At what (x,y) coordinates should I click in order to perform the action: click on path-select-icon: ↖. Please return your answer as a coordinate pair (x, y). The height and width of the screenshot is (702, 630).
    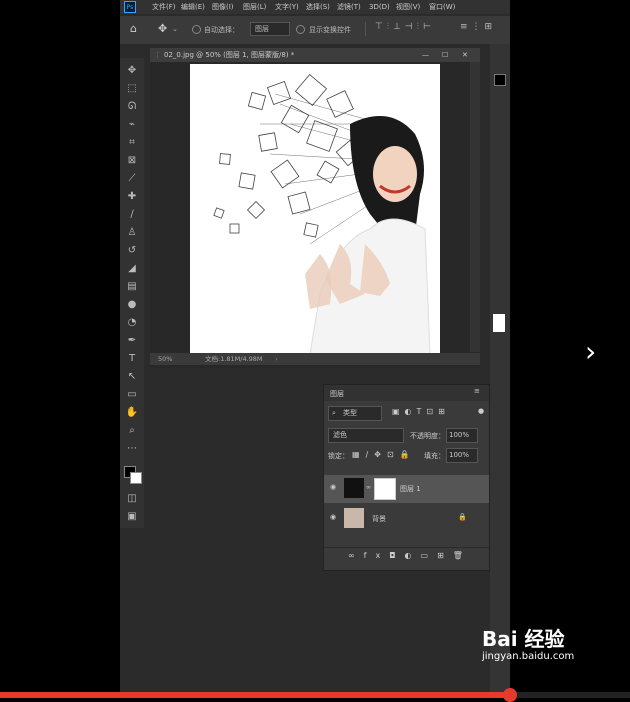
    Looking at the image, I should click on (132, 377).